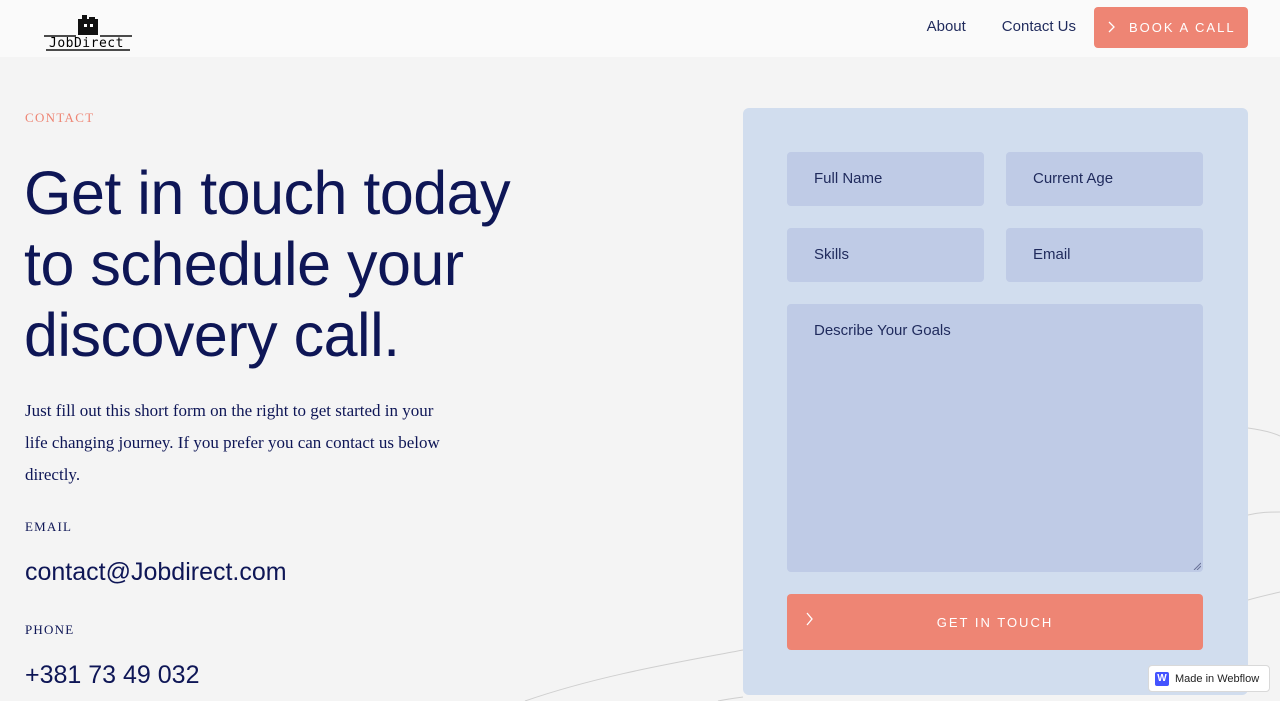 This screenshot has height=701, width=1280. What do you see at coordinates (885, 255) in the screenshot?
I see `skills-field: Skills` at bounding box center [885, 255].